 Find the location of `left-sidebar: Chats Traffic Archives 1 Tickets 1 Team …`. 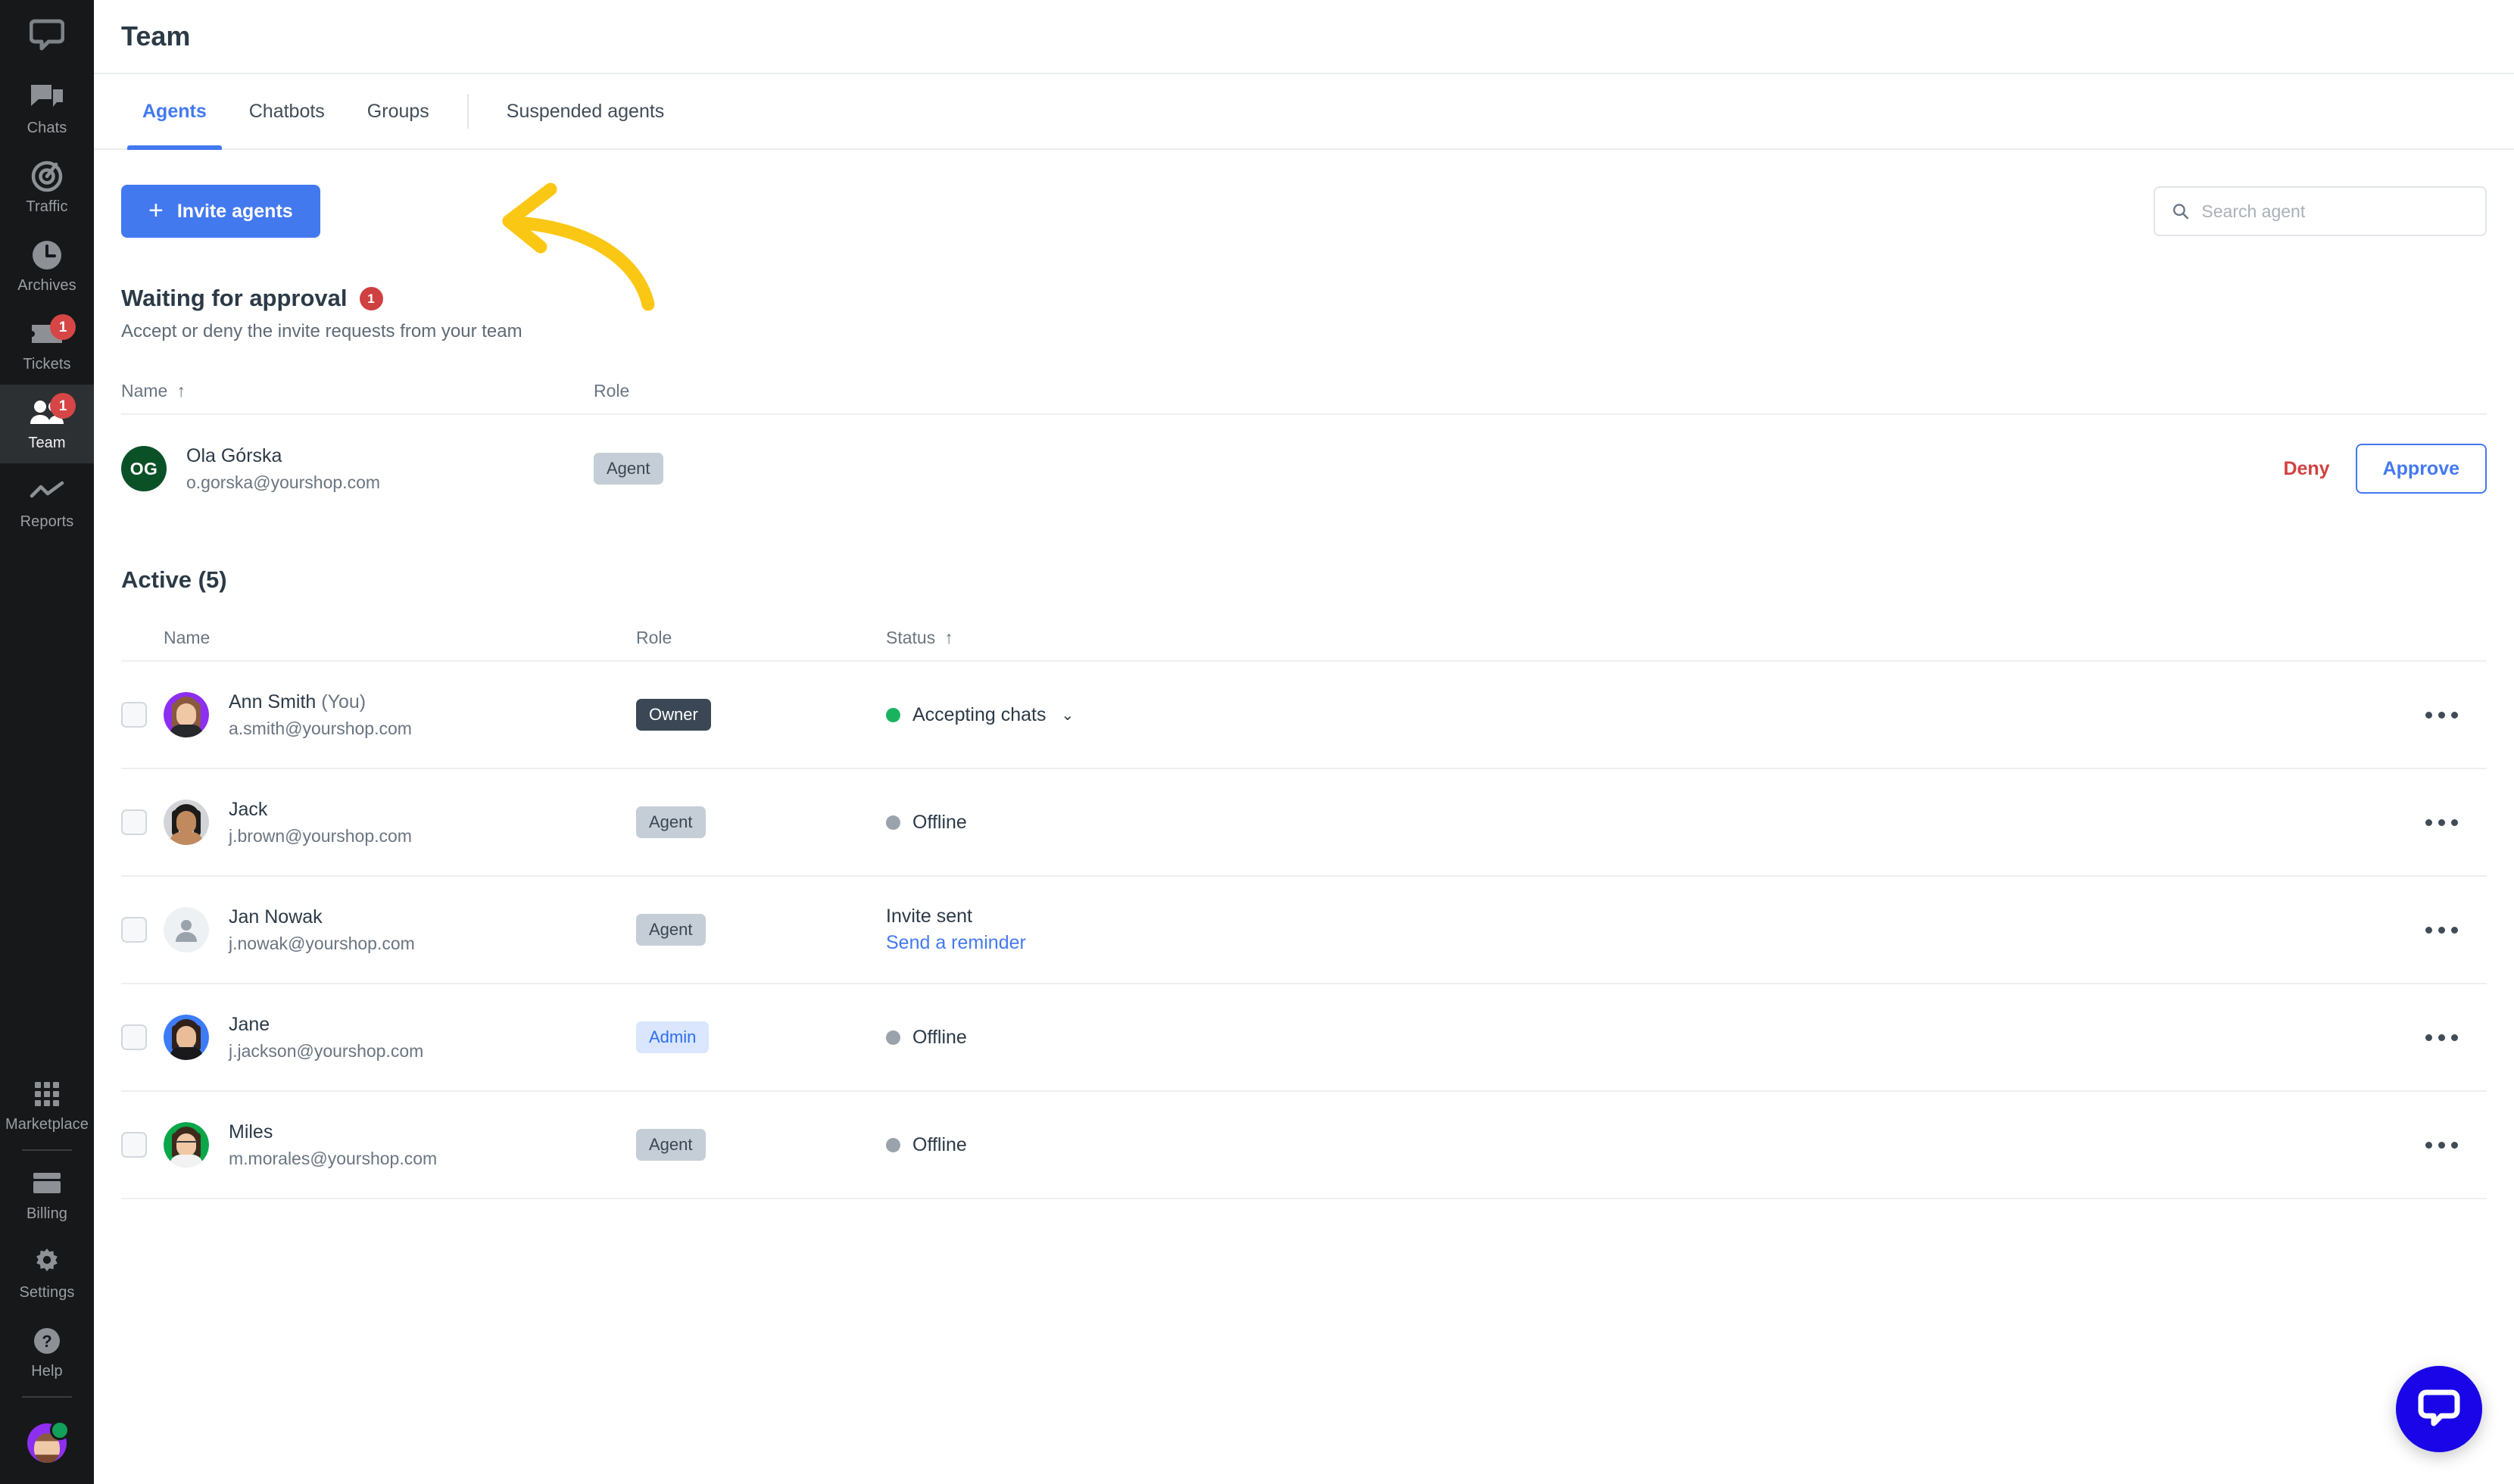

left-sidebar: Chats Traffic Archives 1 Tickets 1 Team … is located at coordinates (47, 742).